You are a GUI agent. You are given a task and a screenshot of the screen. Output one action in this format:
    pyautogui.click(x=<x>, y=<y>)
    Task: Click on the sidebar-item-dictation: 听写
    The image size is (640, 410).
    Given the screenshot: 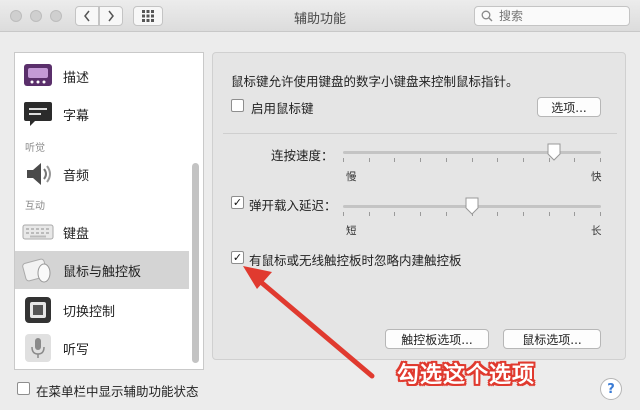 What is the action you would take?
    pyautogui.click(x=102, y=348)
    